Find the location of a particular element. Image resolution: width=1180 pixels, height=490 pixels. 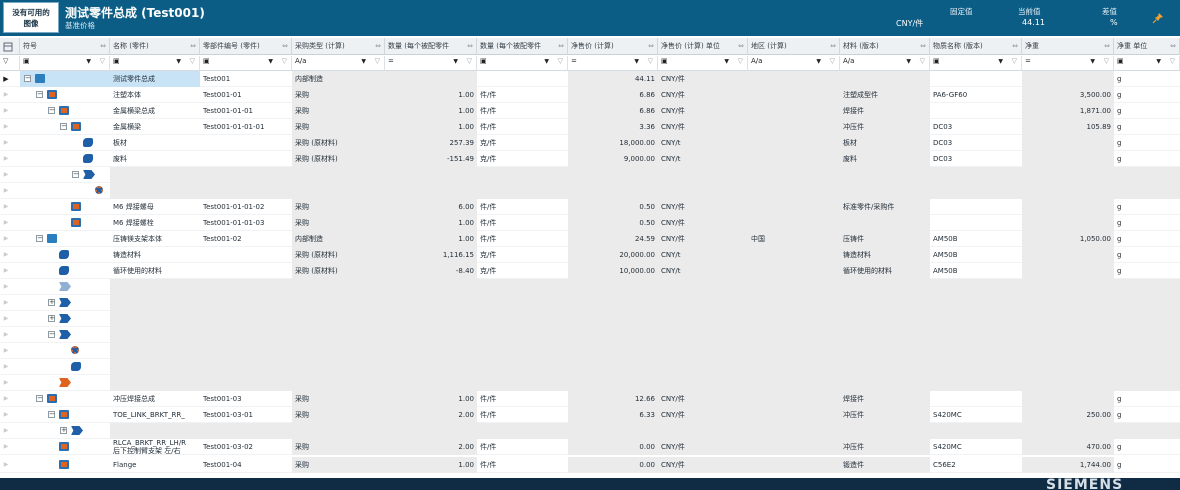

cell-name is located at coordinates (155, 287).